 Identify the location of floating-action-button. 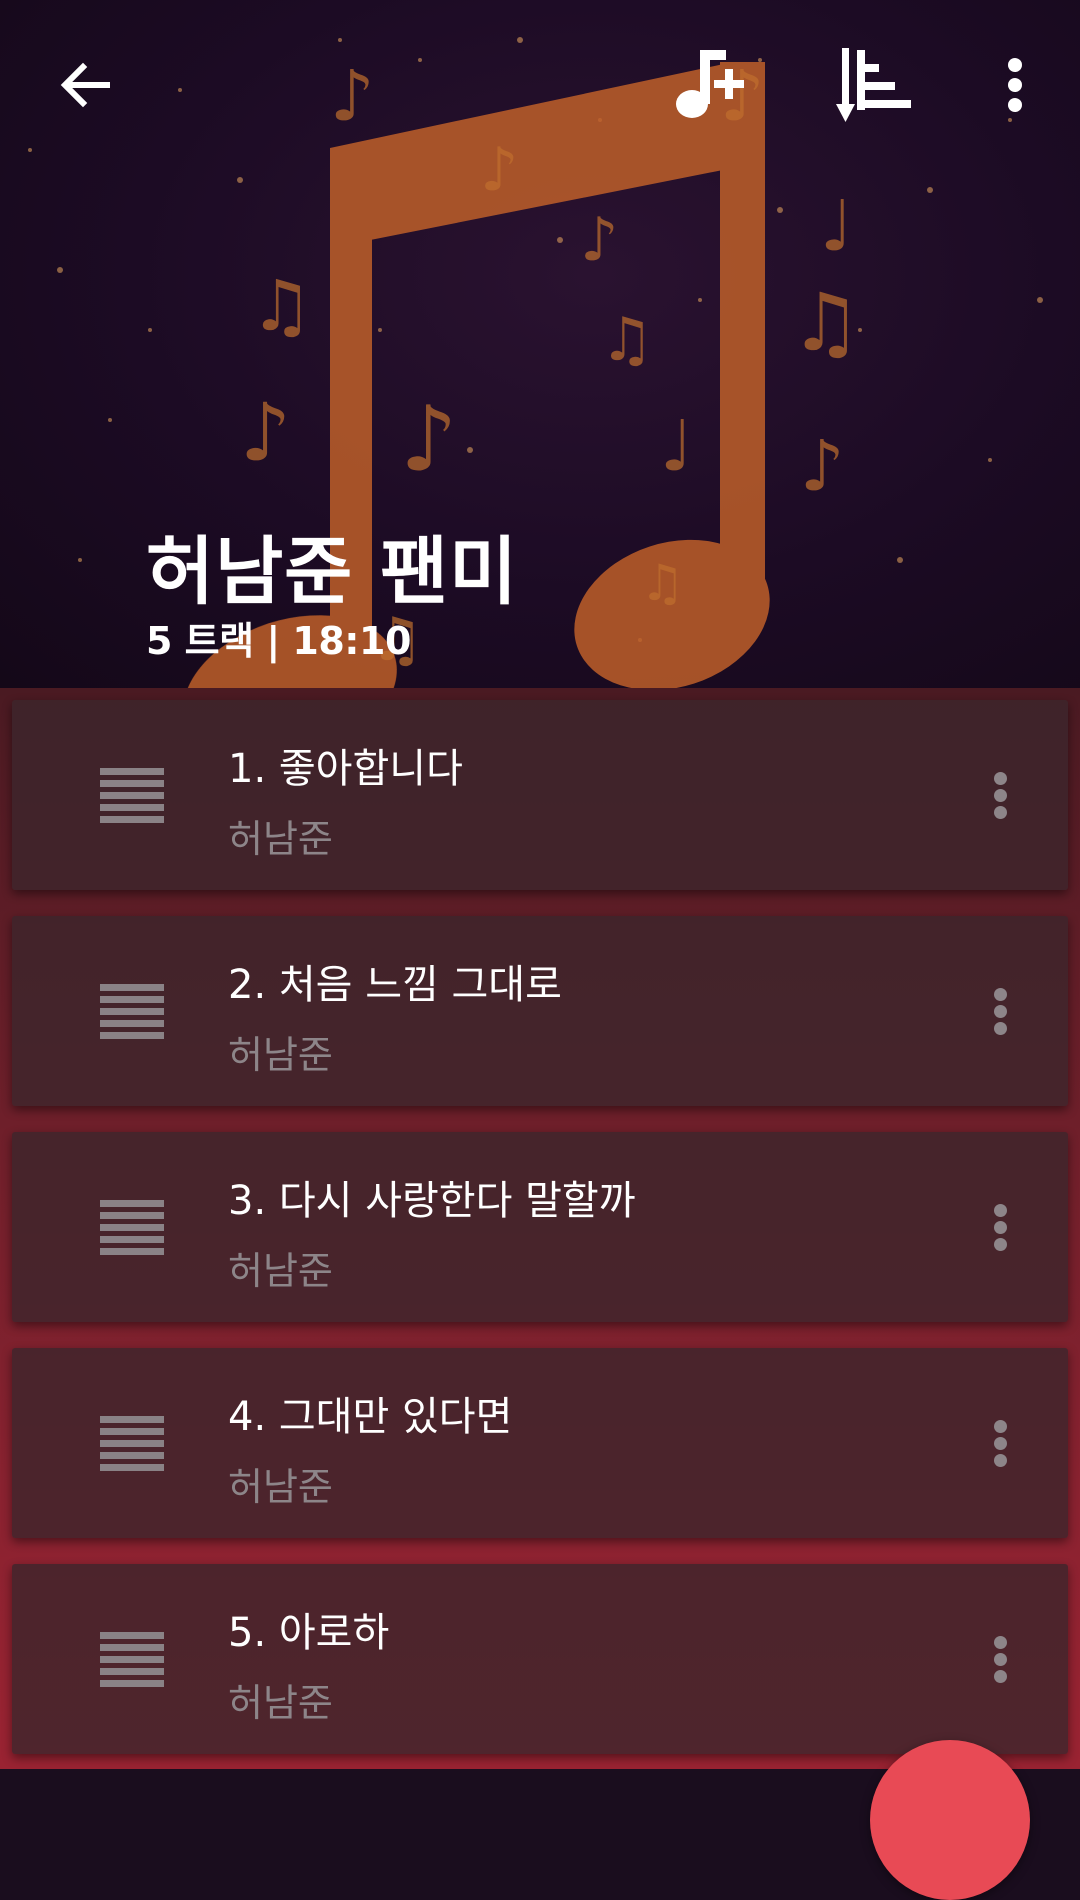
(950, 1820).